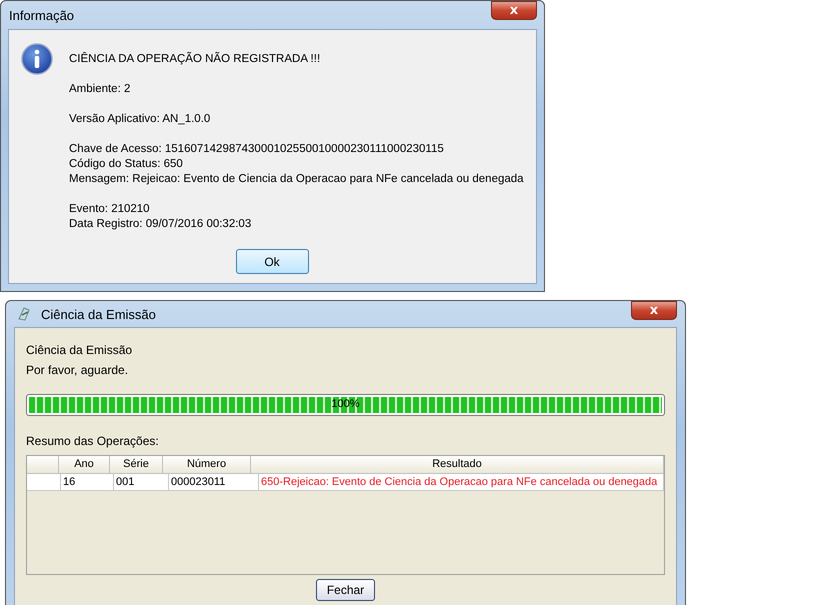  Describe the element at coordinates (80, 350) in the screenshot. I see `heading-text: Ciência da Emissão` at that location.